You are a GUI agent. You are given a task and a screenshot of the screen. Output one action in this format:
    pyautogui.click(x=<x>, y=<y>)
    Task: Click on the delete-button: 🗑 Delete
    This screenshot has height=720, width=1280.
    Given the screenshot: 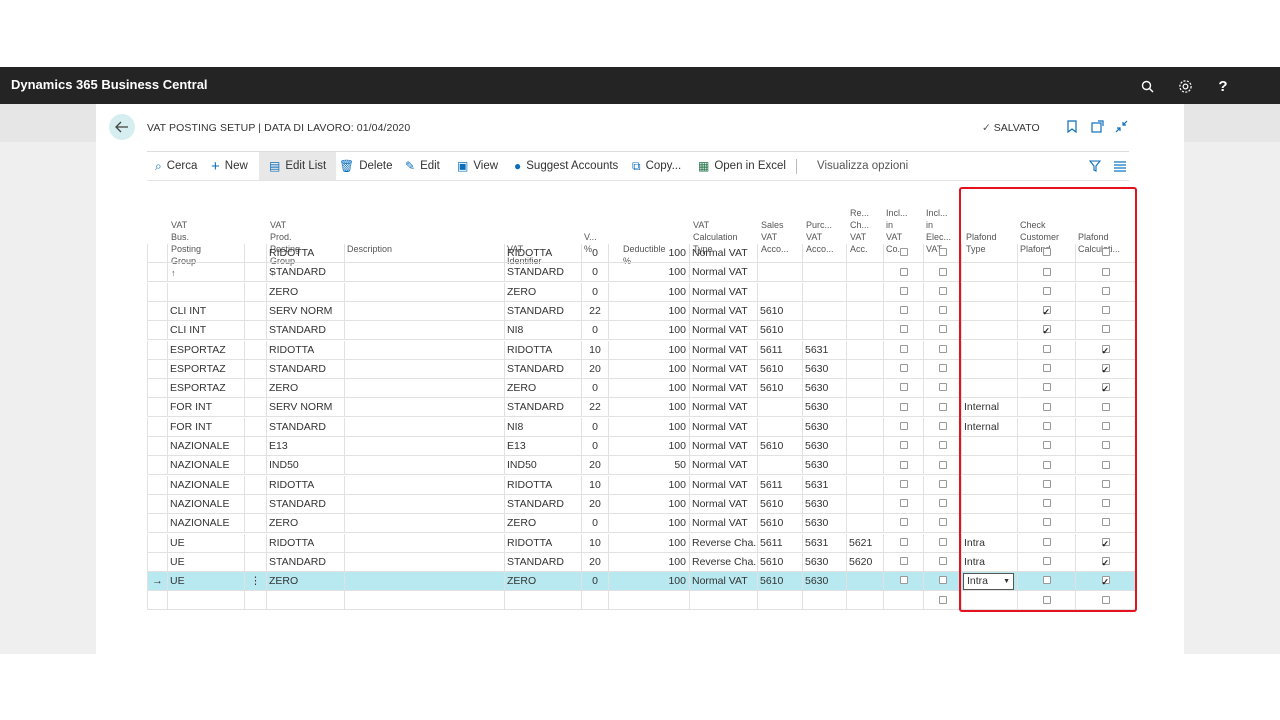 What is the action you would take?
    pyautogui.click(x=365, y=166)
    